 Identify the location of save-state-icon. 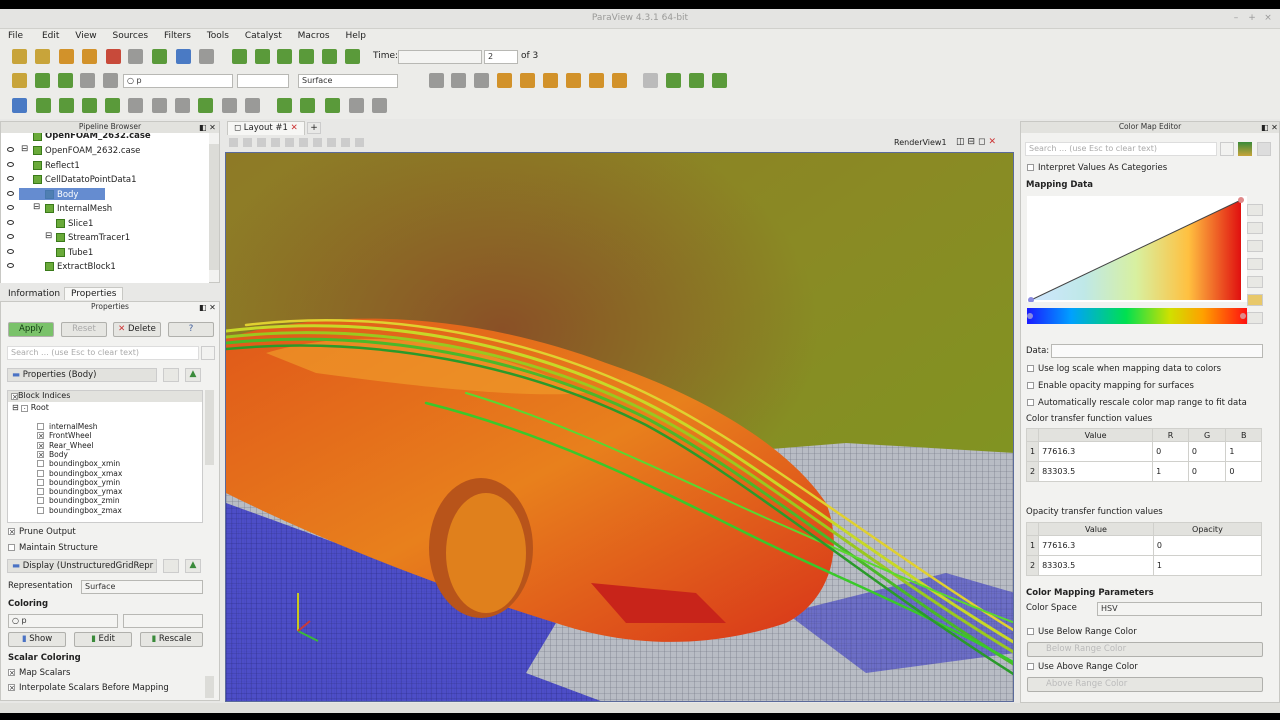
(42, 56).